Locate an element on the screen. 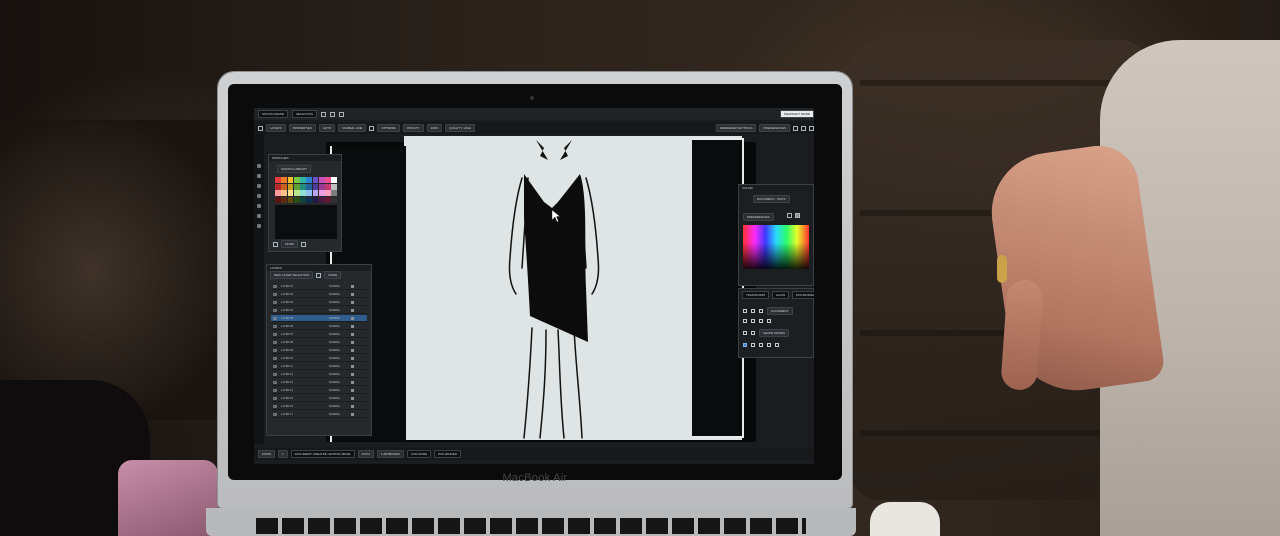 Image resolution: width=1280 pixels, height=536 pixels. pathfinder-status: PATHFINDER is located at coordinates (447, 454).